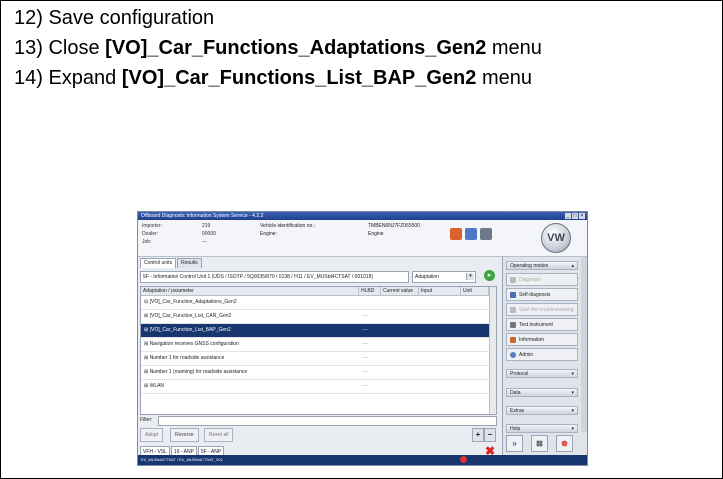 This screenshot has height=479, width=723. I want to click on test-instrument-icon, so click(513, 325).